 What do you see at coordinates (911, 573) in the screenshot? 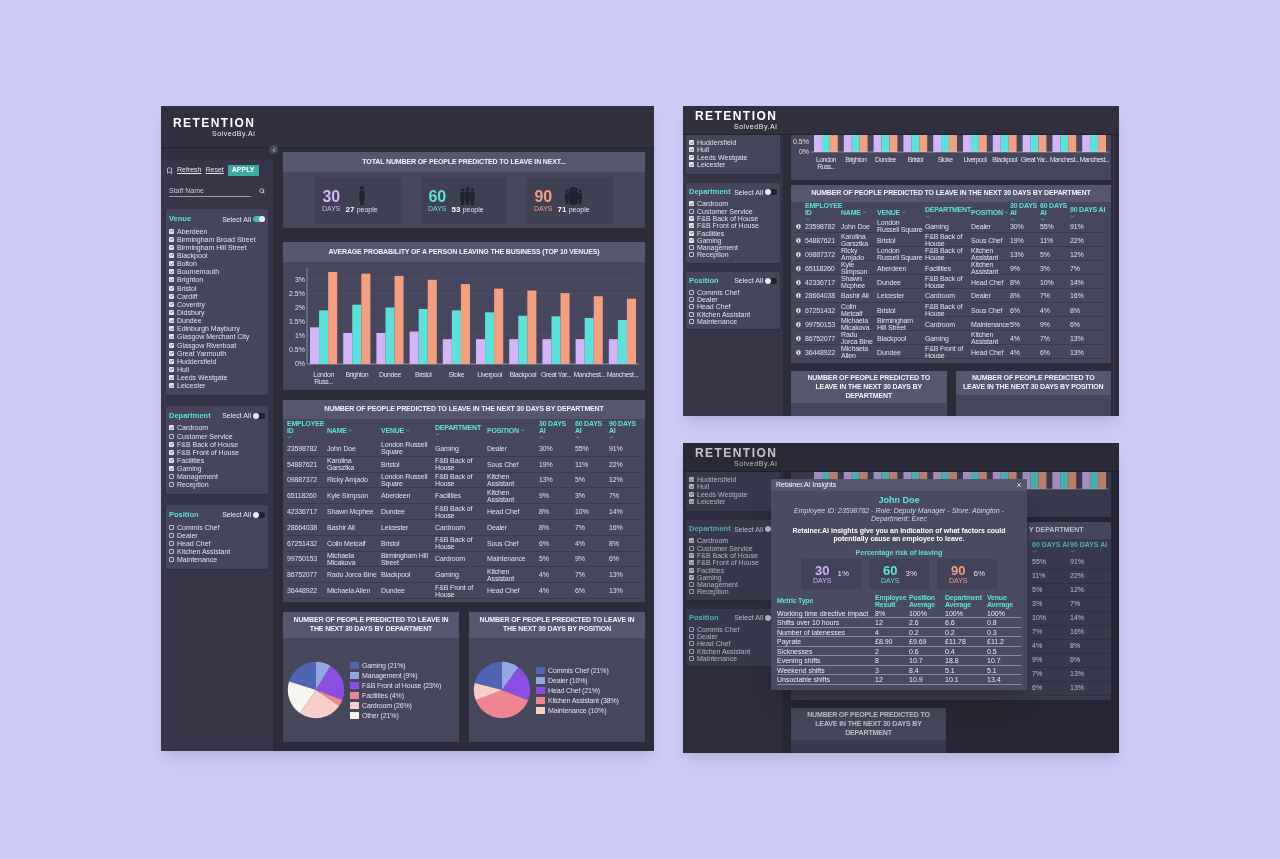
I see `risk-percent: 3%` at bounding box center [911, 573].